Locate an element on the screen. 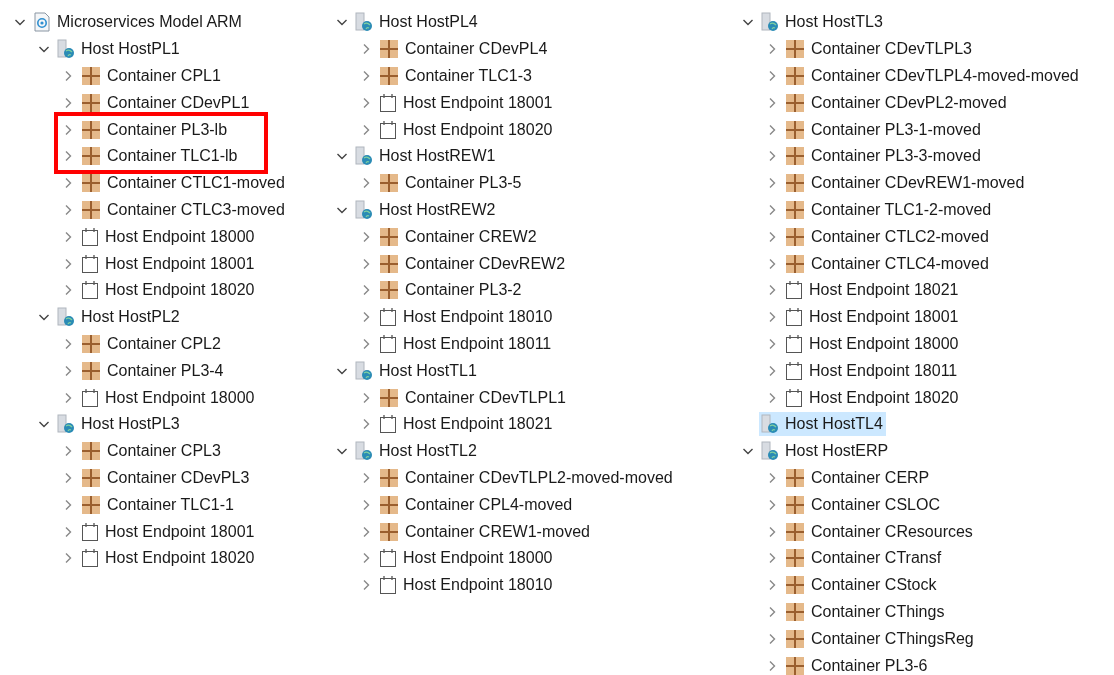 This screenshot has height=675, width=1114. tree-item: Host HostREW1 is located at coordinates (426, 156).